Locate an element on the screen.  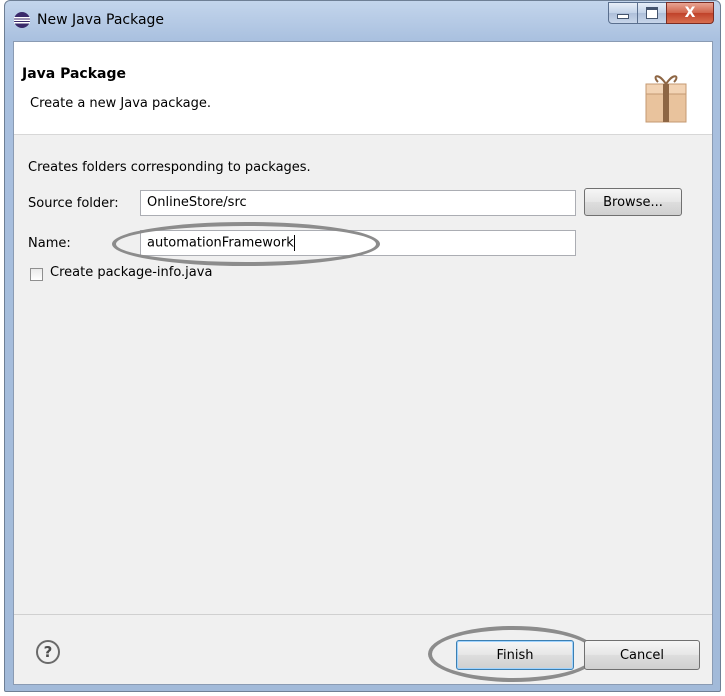
text-caret is located at coordinates (294, 243).